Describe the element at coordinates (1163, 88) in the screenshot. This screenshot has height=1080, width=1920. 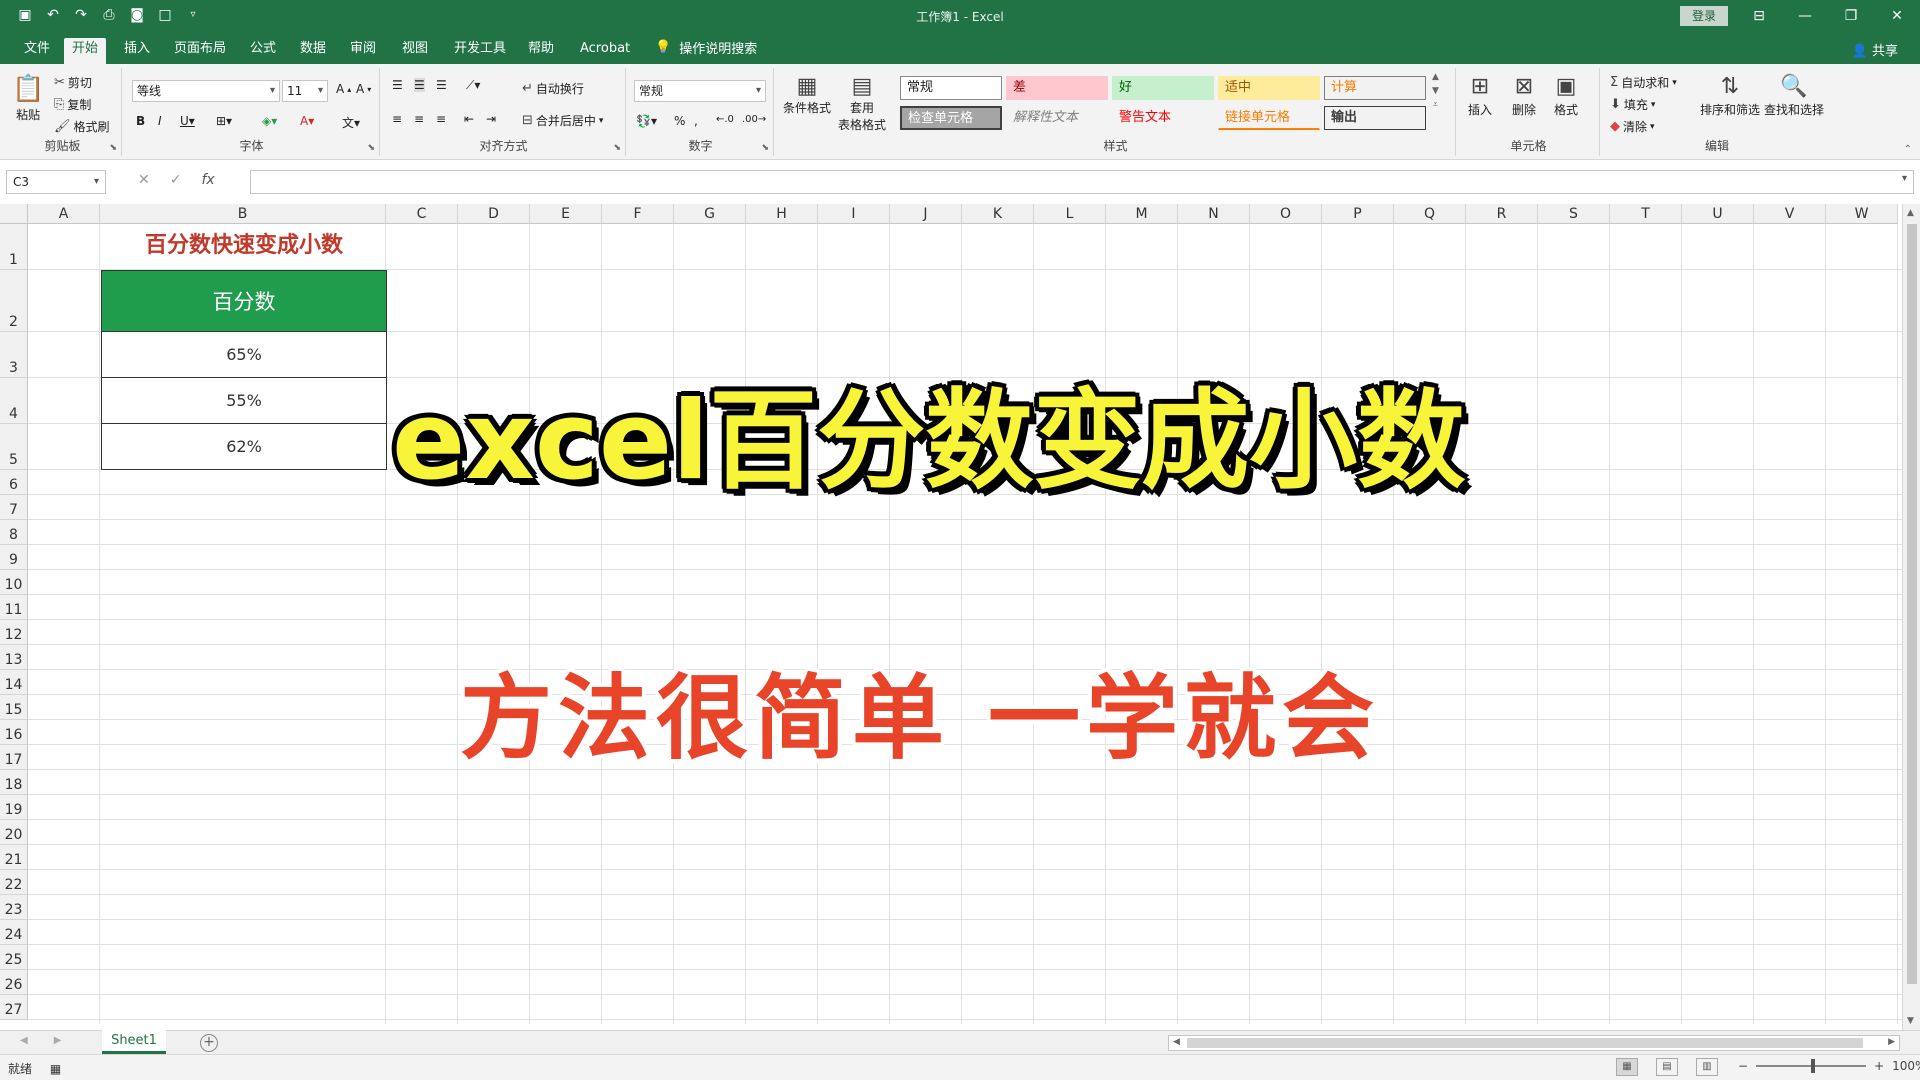
I see `style-good: 好` at that location.